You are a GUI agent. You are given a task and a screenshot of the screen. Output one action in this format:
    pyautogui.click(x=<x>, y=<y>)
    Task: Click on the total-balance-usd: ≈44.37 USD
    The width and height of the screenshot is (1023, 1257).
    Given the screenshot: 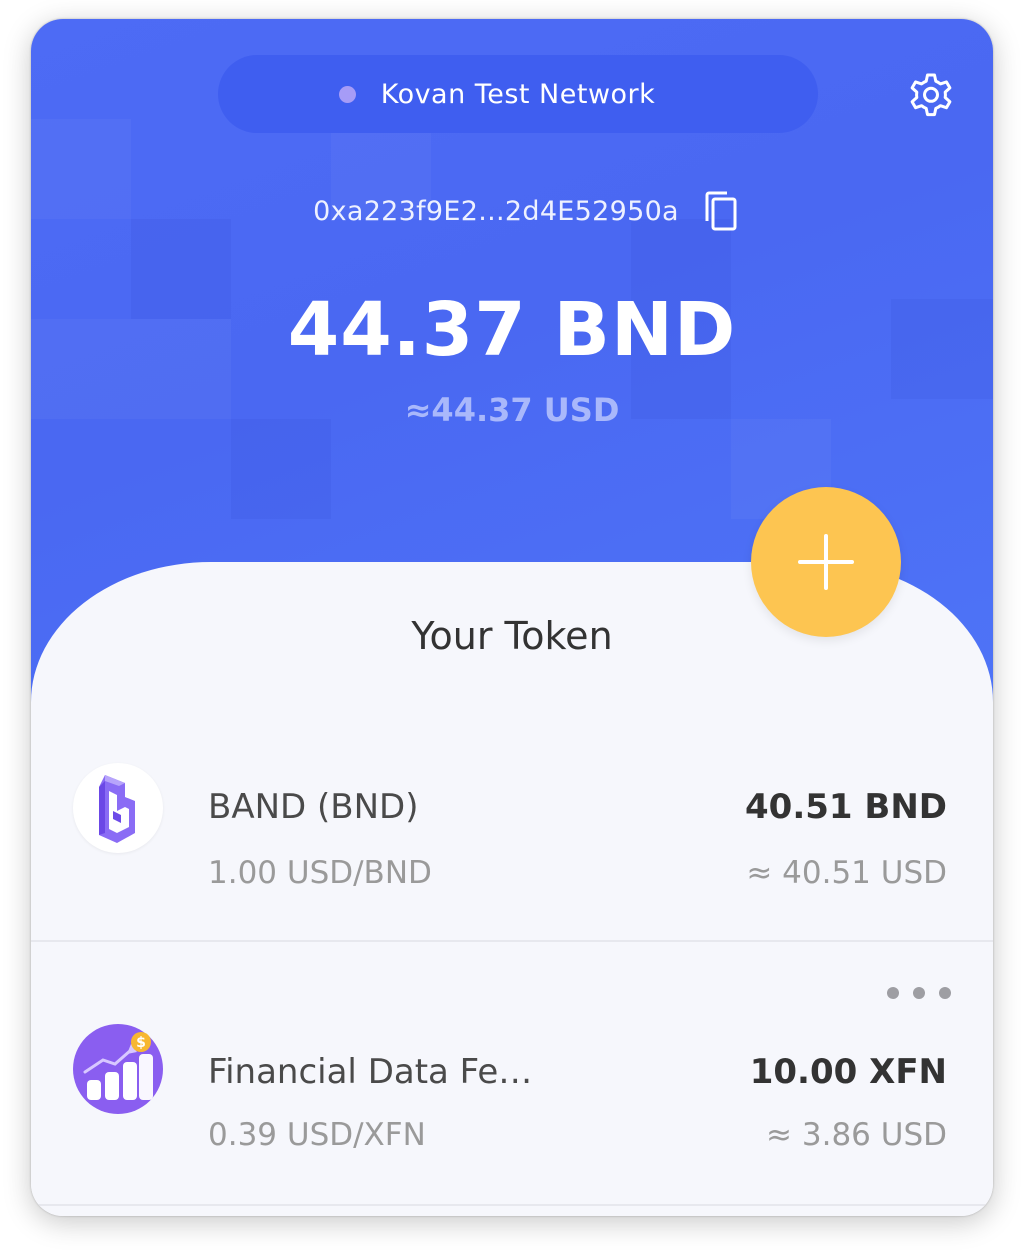 What is the action you would take?
    pyautogui.click(x=512, y=410)
    